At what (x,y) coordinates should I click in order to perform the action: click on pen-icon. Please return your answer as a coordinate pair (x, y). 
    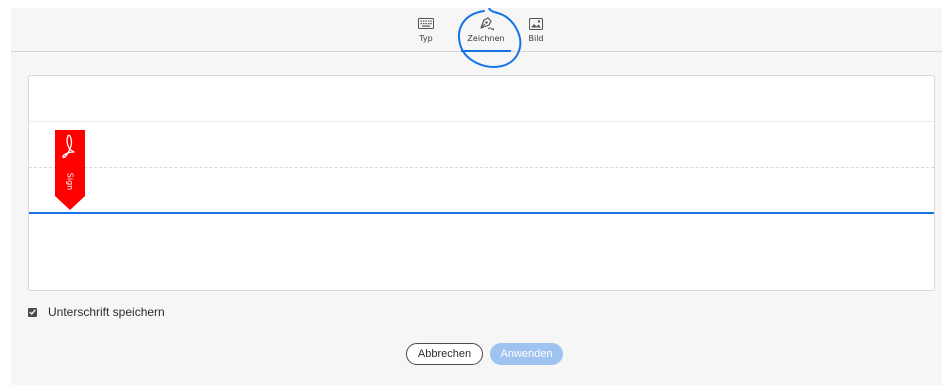
    Looking at the image, I should click on (486, 23).